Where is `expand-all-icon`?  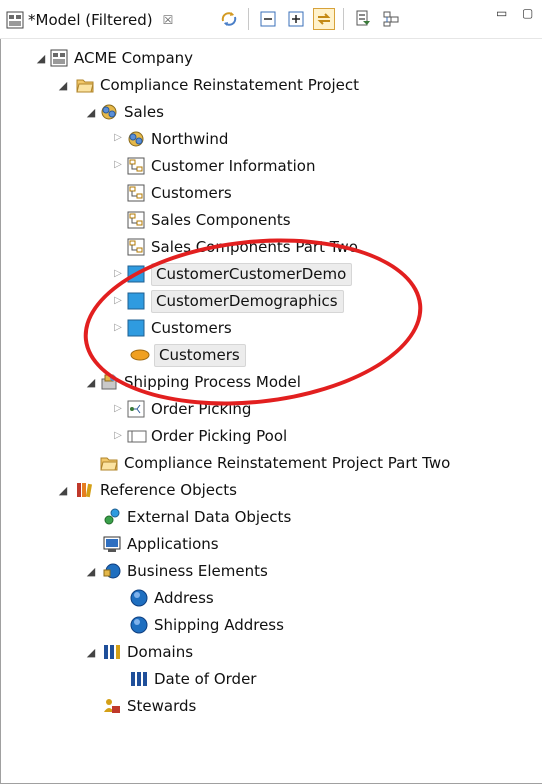
expand-all-icon is located at coordinates (296, 19).